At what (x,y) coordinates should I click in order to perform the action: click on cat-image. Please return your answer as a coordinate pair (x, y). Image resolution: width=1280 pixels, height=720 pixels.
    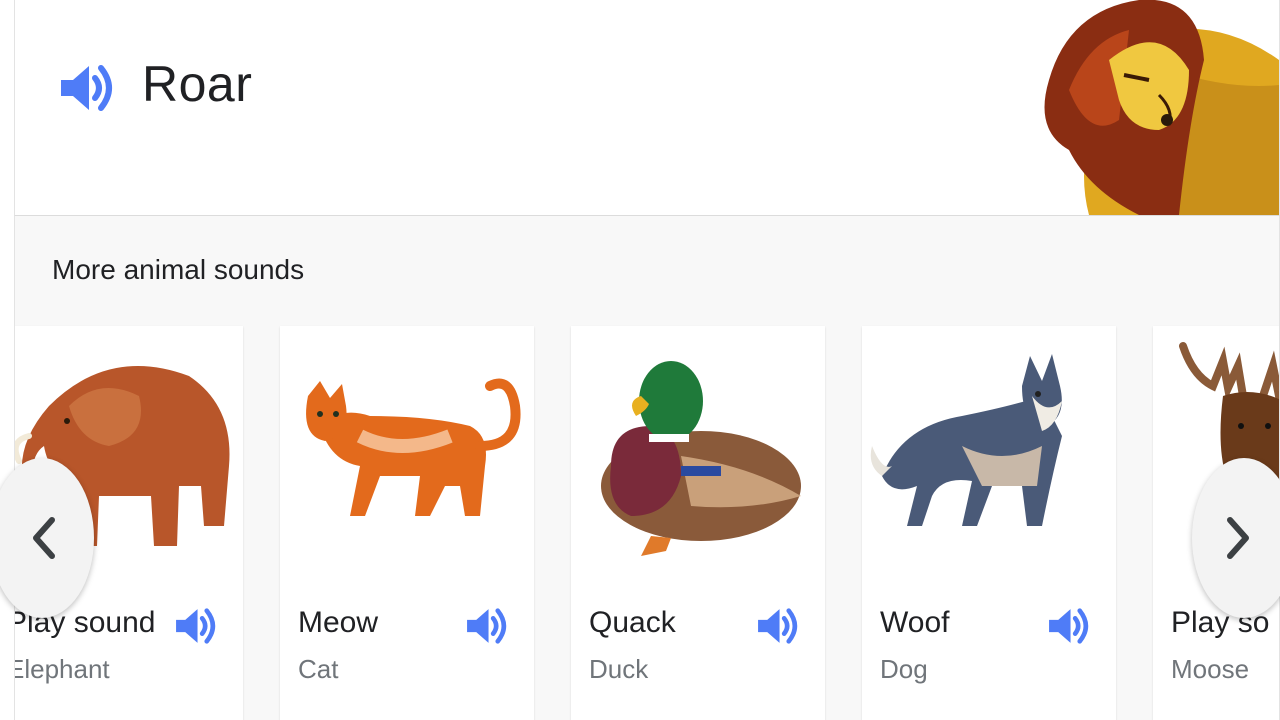
    Looking at the image, I should click on (413, 447).